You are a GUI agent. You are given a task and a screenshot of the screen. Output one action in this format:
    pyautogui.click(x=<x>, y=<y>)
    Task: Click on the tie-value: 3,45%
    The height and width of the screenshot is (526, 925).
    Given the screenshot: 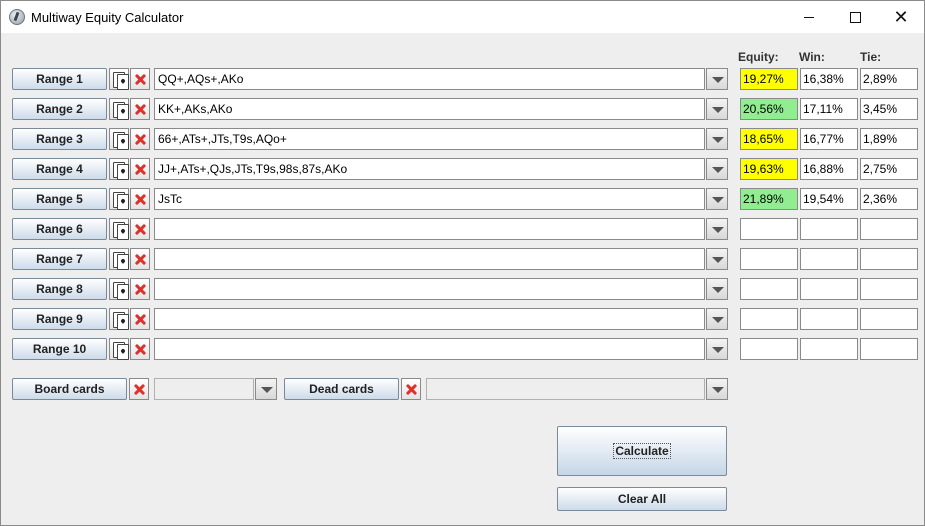 What is the action you would take?
    pyautogui.click(x=889, y=109)
    